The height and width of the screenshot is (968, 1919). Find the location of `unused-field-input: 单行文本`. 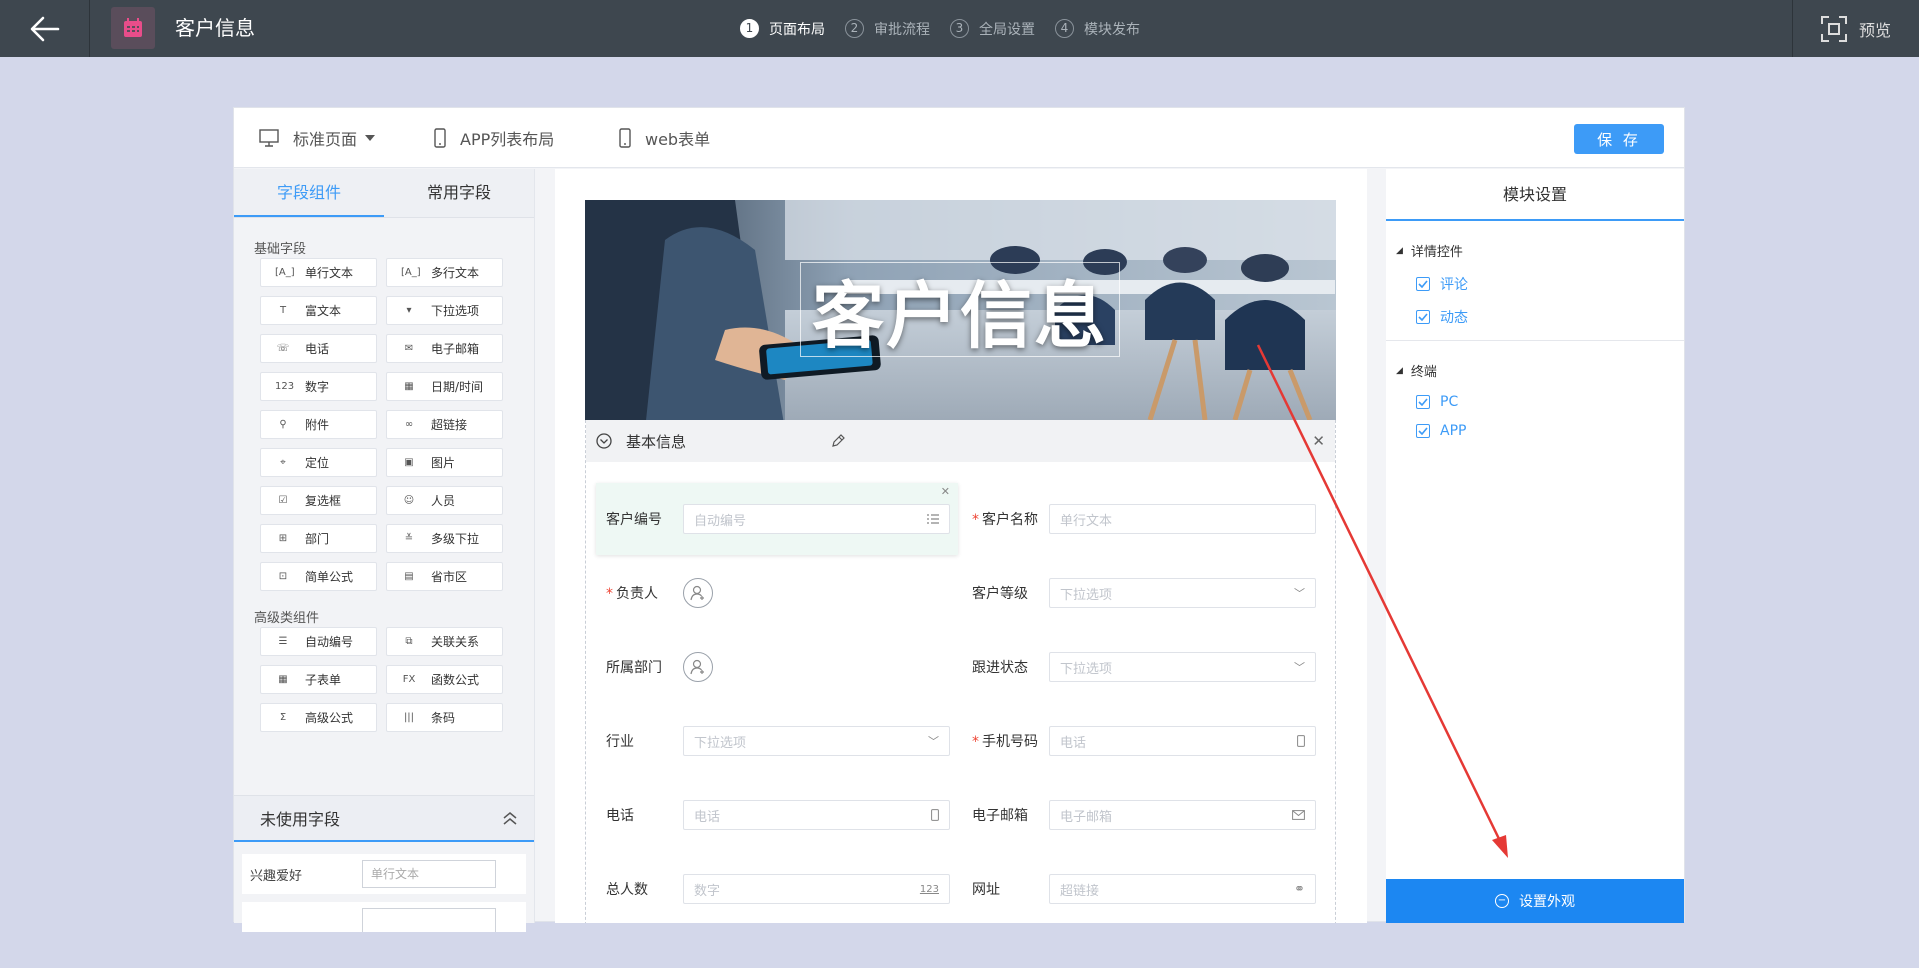

unused-field-input: 单行文本 is located at coordinates (429, 874).